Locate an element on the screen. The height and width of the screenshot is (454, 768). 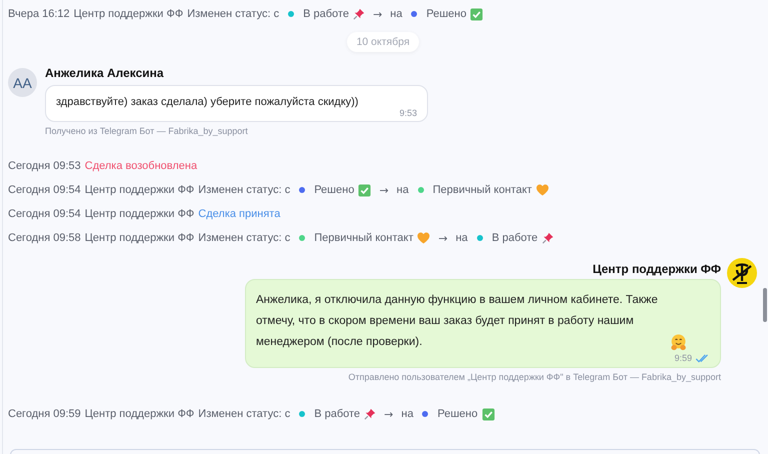
logo-avatar is located at coordinates (742, 273).